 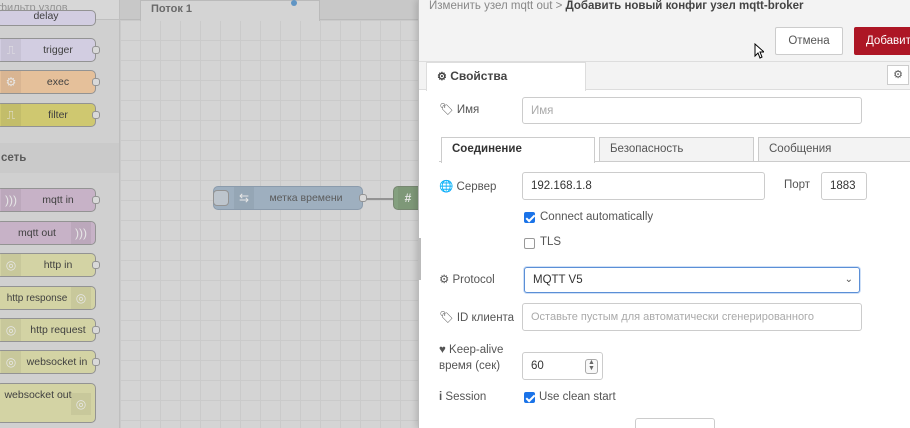 What do you see at coordinates (476, 187) in the screenshot?
I see `server-label-text: Сервер` at bounding box center [476, 187].